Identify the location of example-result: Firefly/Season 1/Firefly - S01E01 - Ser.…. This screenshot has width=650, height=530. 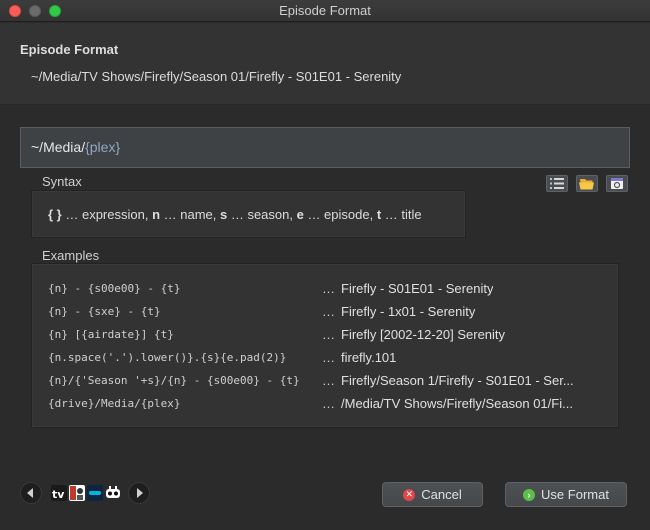
(457, 380).